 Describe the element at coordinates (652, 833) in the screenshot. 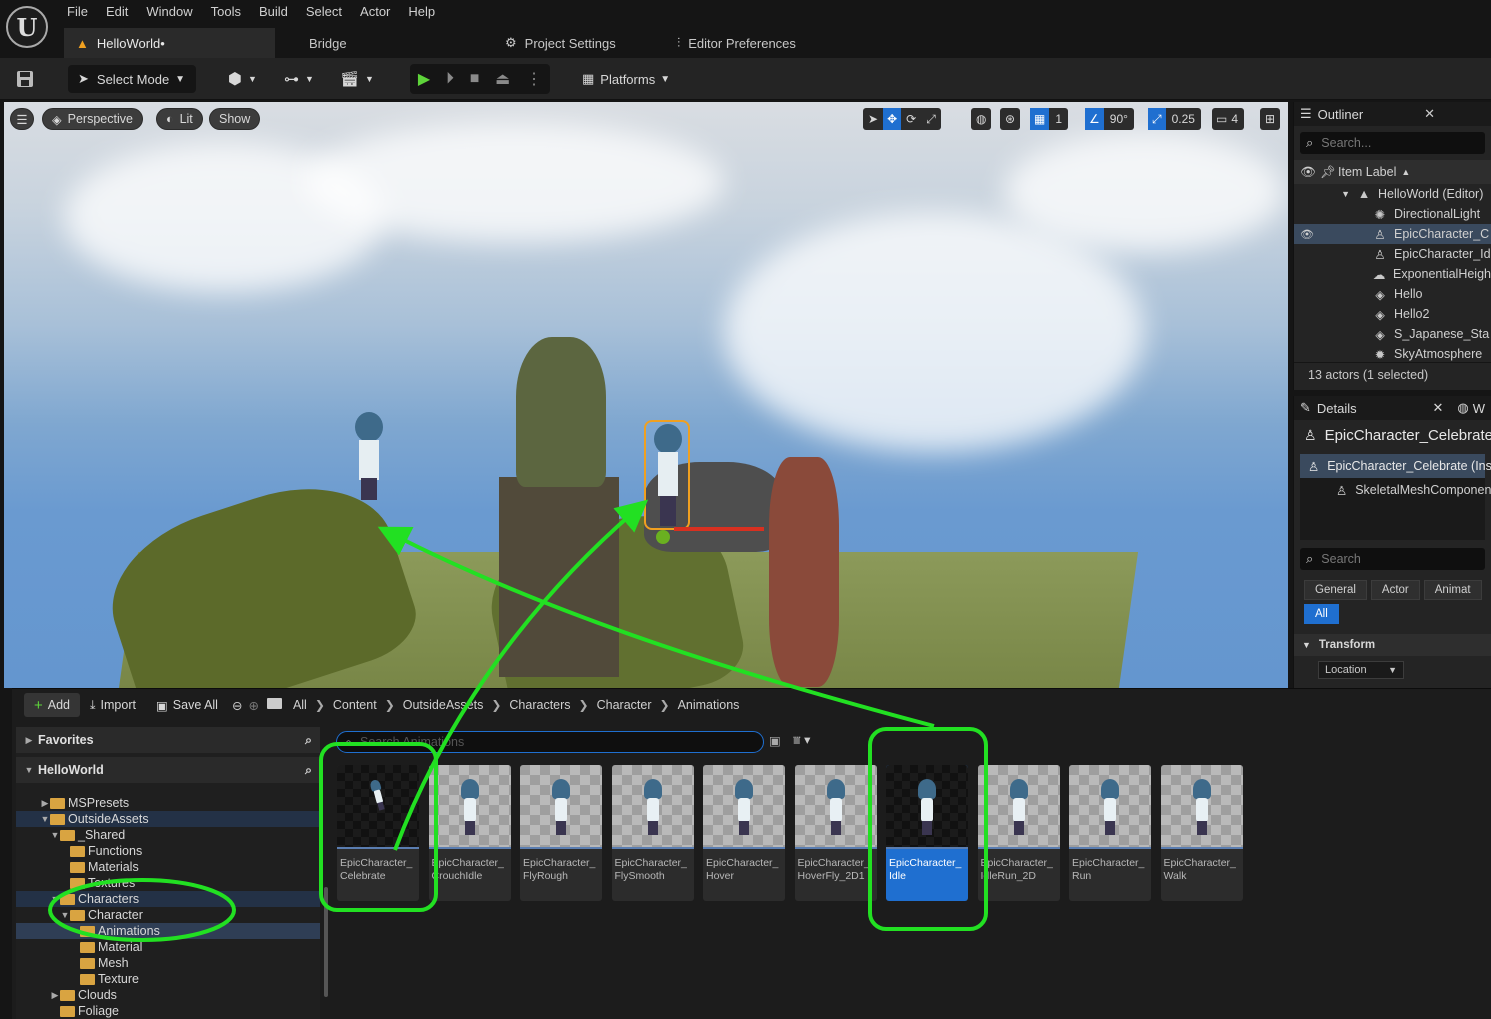

I see `asset-tile: EpicCharacter_ FlySmooth` at that location.